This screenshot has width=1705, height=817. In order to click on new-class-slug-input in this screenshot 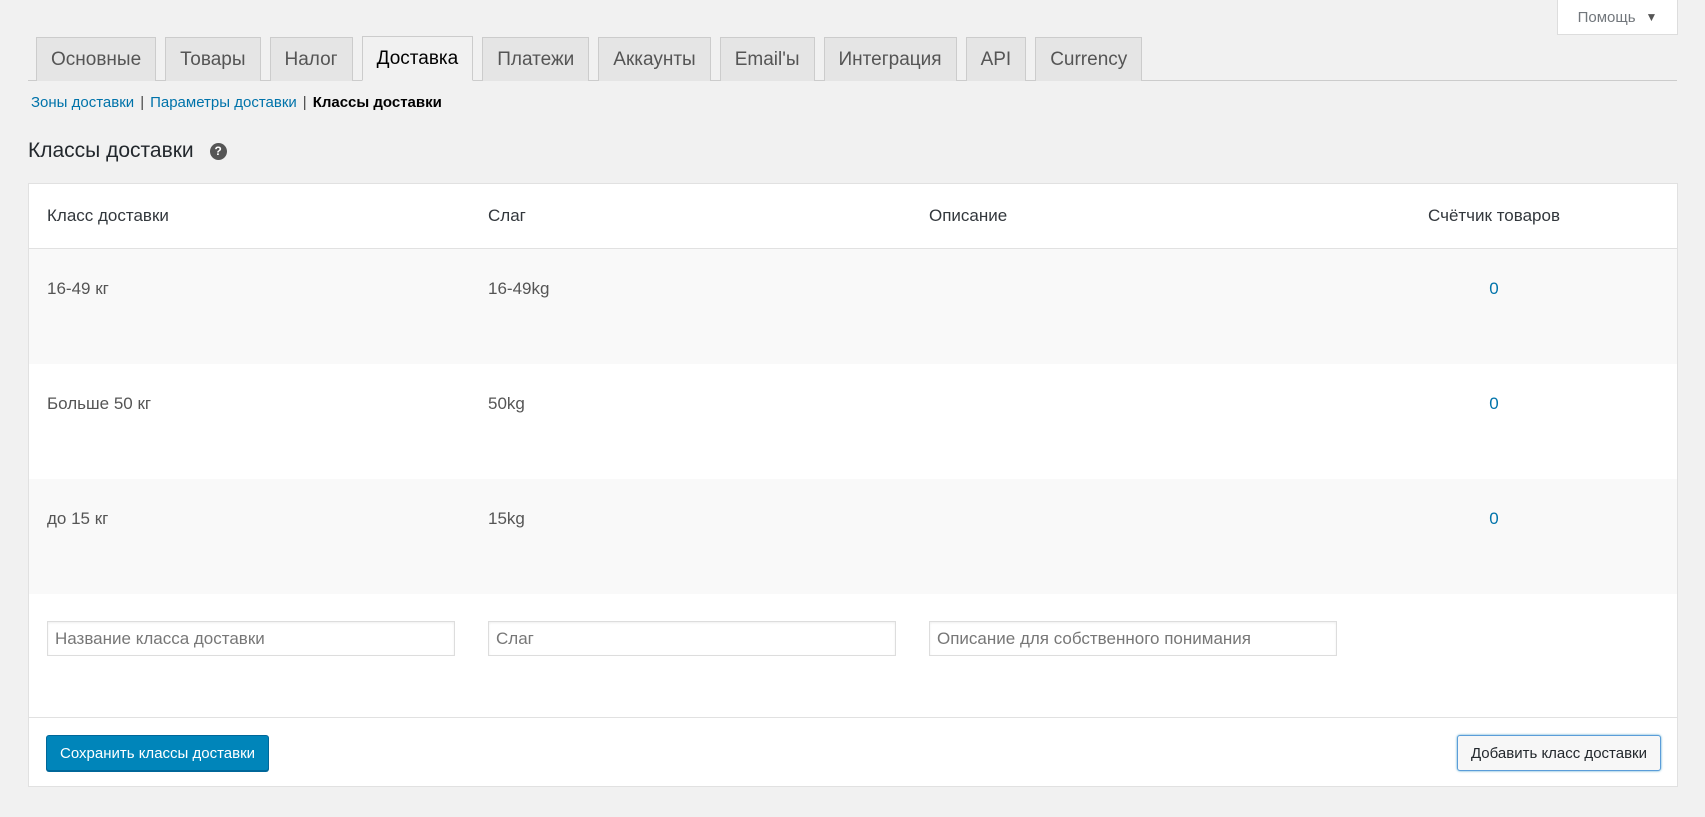, I will do `click(692, 638)`.